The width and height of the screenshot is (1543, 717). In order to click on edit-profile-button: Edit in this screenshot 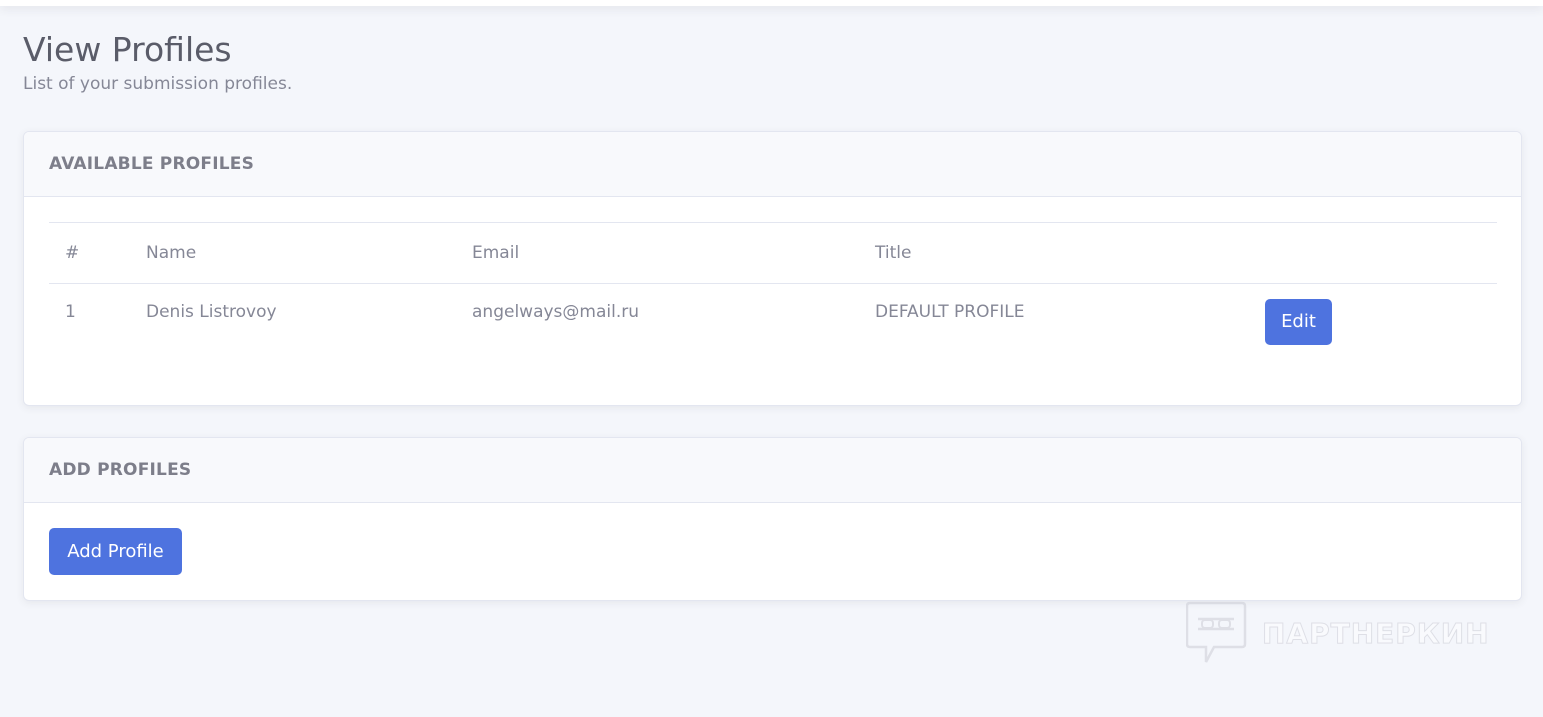, I will do `click(1298, 322)`.